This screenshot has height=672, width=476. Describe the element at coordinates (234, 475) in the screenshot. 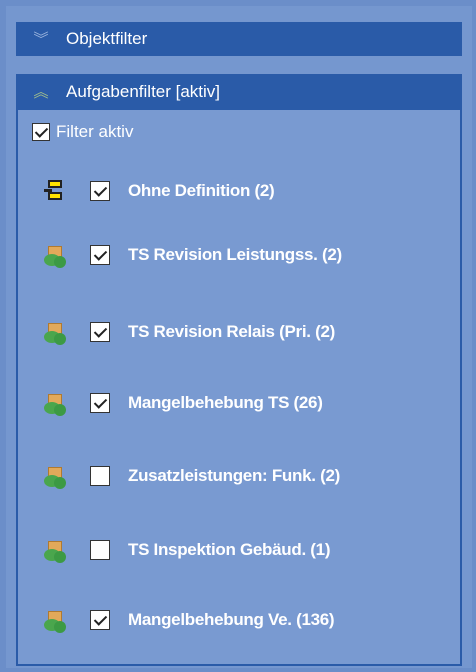

I see `item-label: Zusatzleistungen: Funk. (2)` at that location.